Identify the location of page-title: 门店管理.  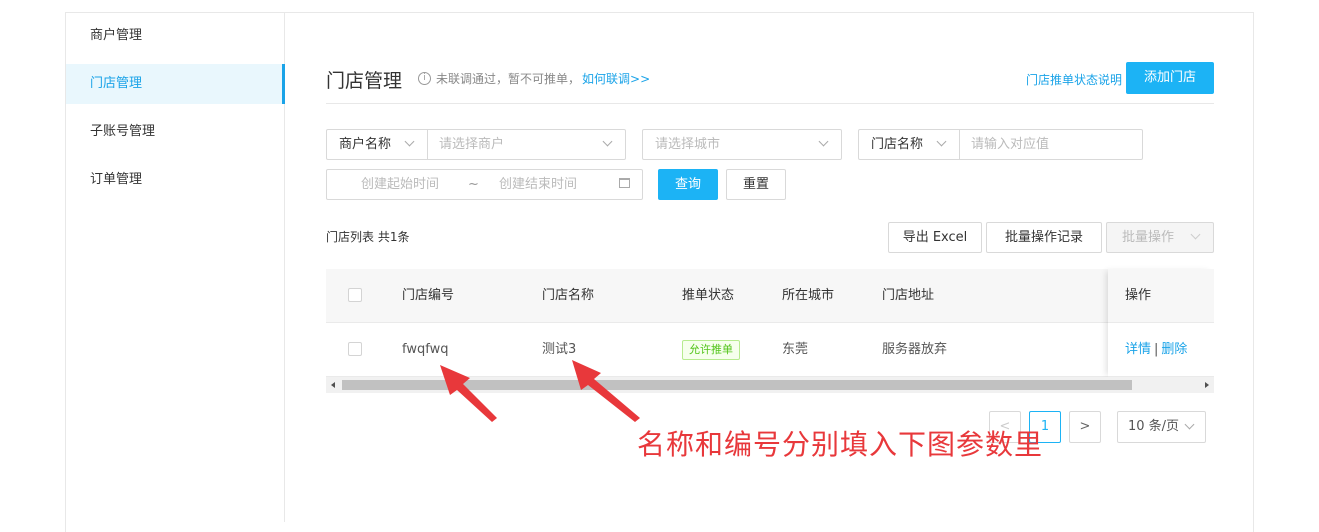
(364, 81).